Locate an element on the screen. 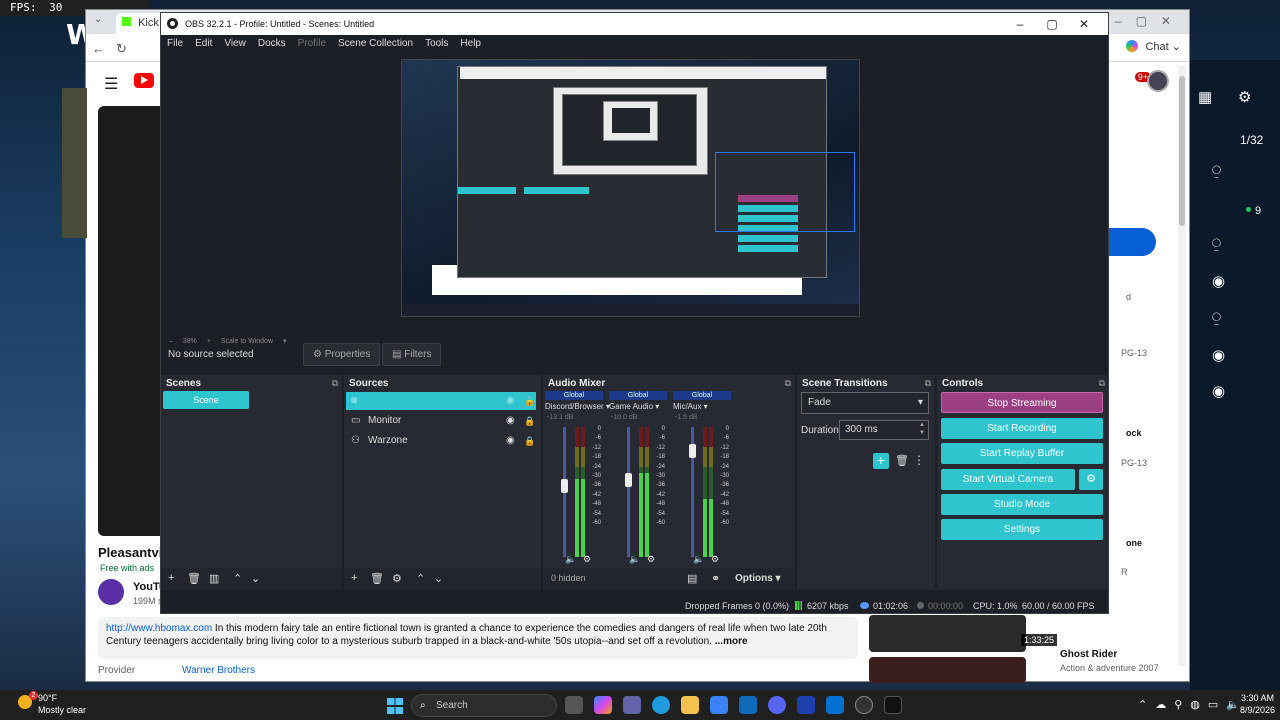  duration-input: 300 ms ▲ ▼ is located at coordinates (884, 430).